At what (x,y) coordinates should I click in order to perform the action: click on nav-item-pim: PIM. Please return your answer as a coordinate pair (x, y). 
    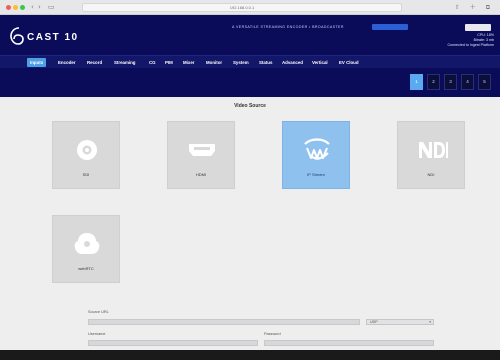
    Looking at the image, I should click on (169, 62).